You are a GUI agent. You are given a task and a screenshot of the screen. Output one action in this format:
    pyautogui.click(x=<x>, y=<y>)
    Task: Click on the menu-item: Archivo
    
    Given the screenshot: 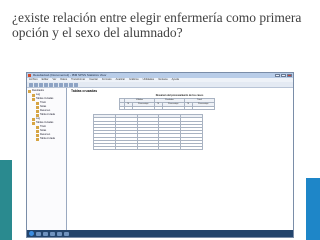 What is the action you would take?
    pyautogui.click(x=33, y=80)
    